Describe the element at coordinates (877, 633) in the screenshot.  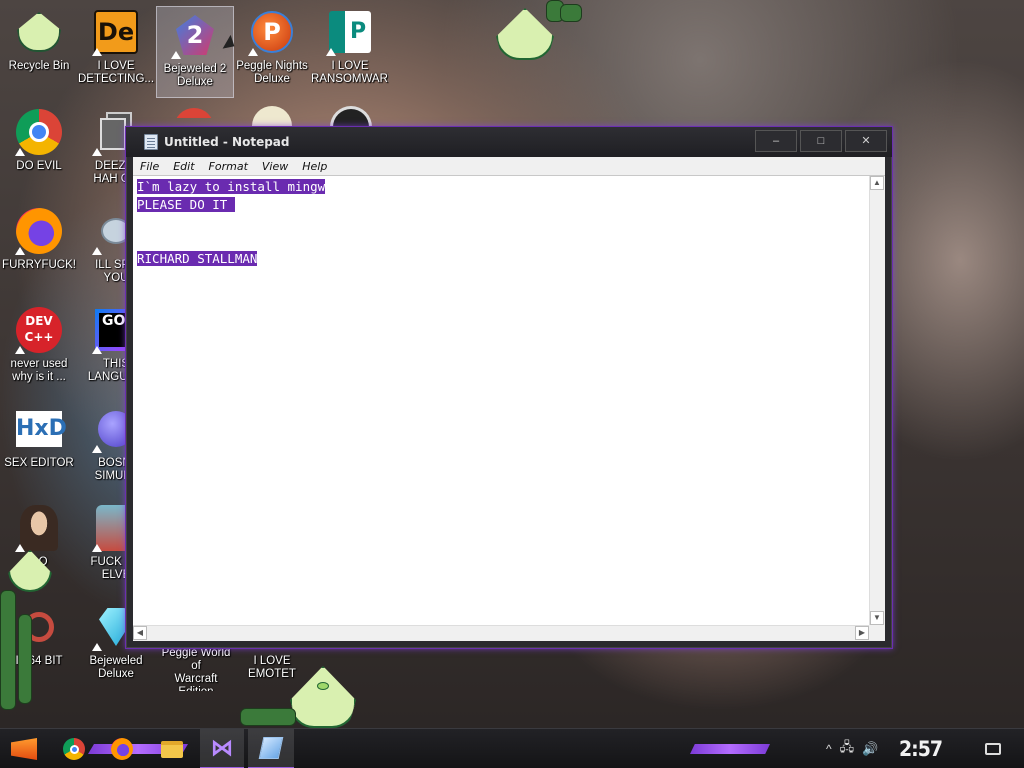
I see `resize-grip-icon` at that location.